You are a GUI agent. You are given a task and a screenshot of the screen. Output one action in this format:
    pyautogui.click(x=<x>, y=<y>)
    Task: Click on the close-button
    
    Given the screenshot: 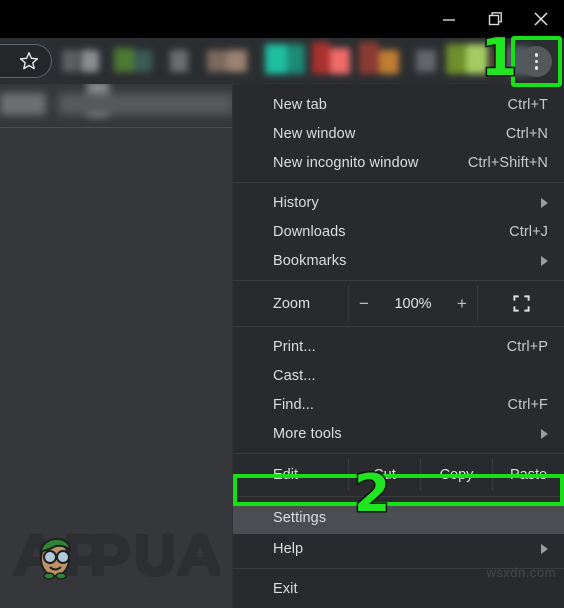 What is the action you would take?
    pyautogui.click(x=541, y=19)
    